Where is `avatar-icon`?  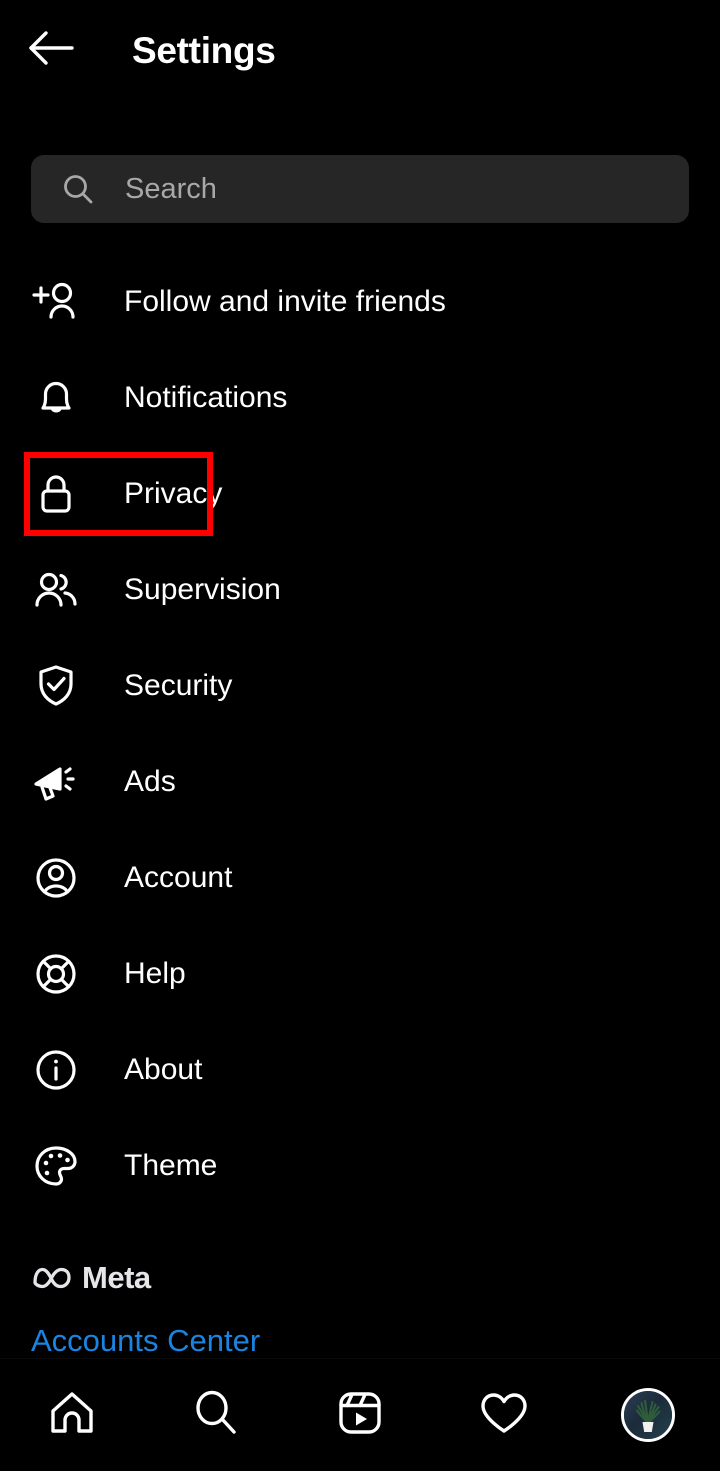
avatar-icon is located at coordinates (648, 1415).